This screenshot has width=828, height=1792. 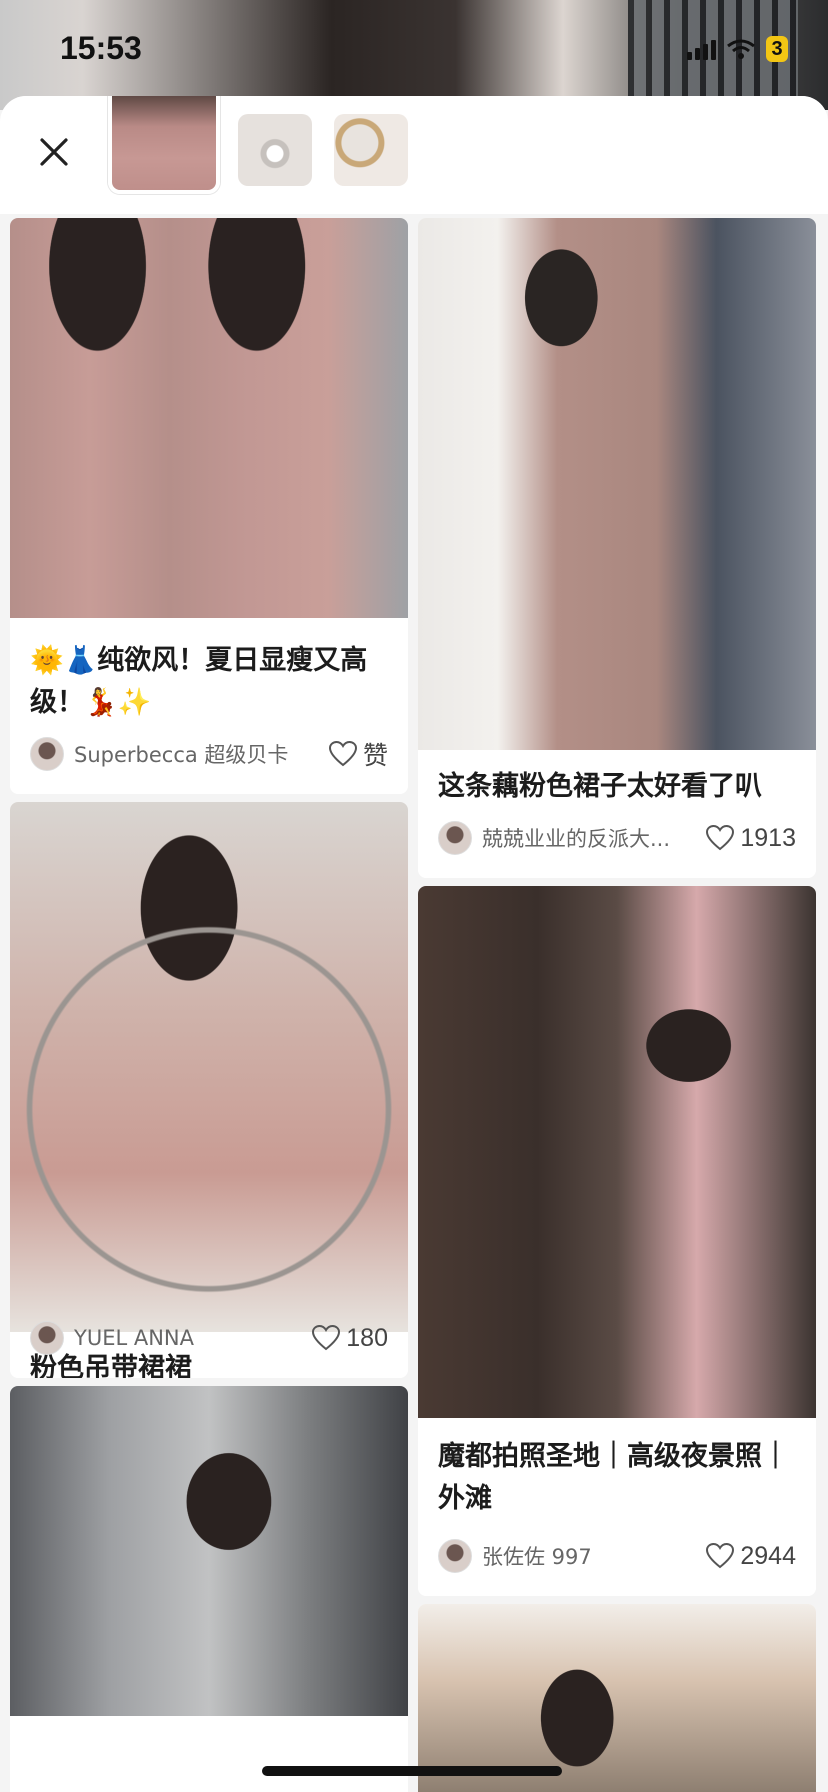 I want to click on like-button: 赞, so click(x=358, y=754).